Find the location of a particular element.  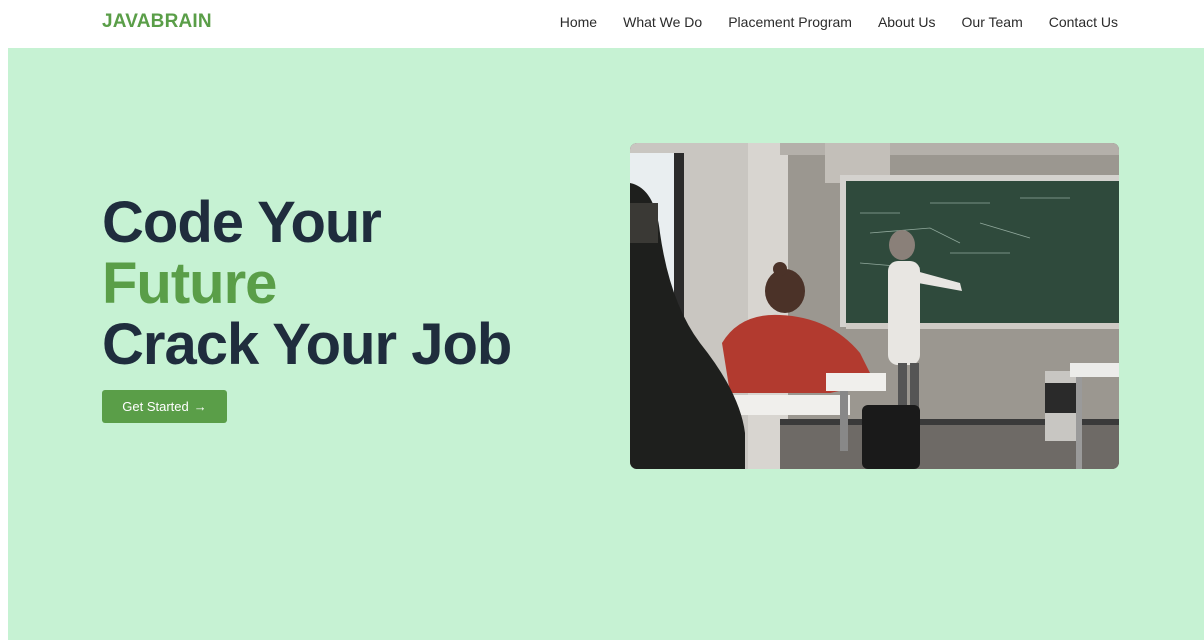

nav-link-contact-us: Contact Us is located at coordinates (1083, 22).